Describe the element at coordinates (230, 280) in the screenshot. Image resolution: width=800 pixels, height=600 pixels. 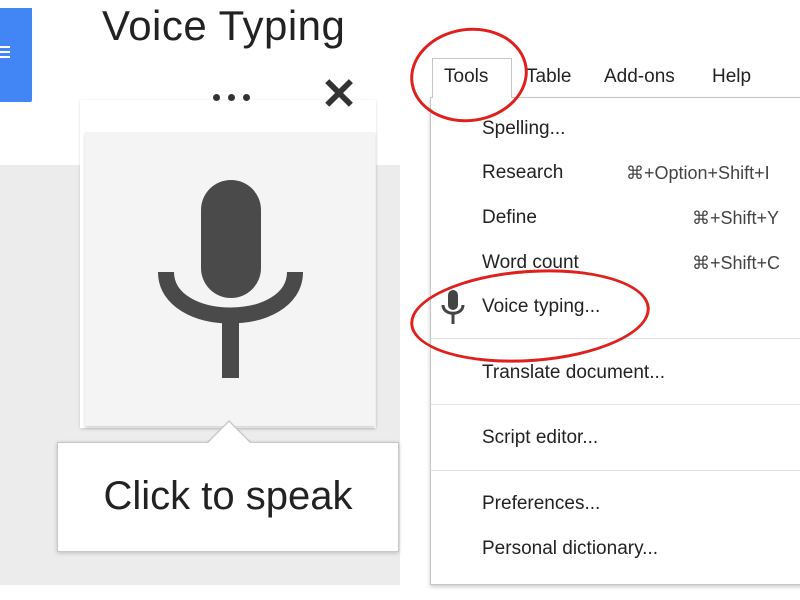
I see `microphone-icon` at that location.